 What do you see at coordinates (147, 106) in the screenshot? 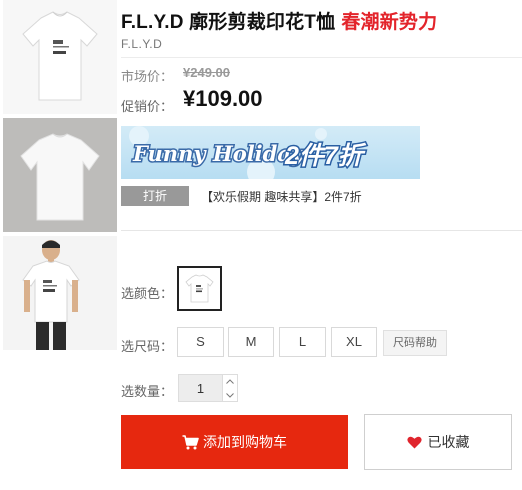
I see `sale-price-label: 促销价：` at bounding box center [147, 106].